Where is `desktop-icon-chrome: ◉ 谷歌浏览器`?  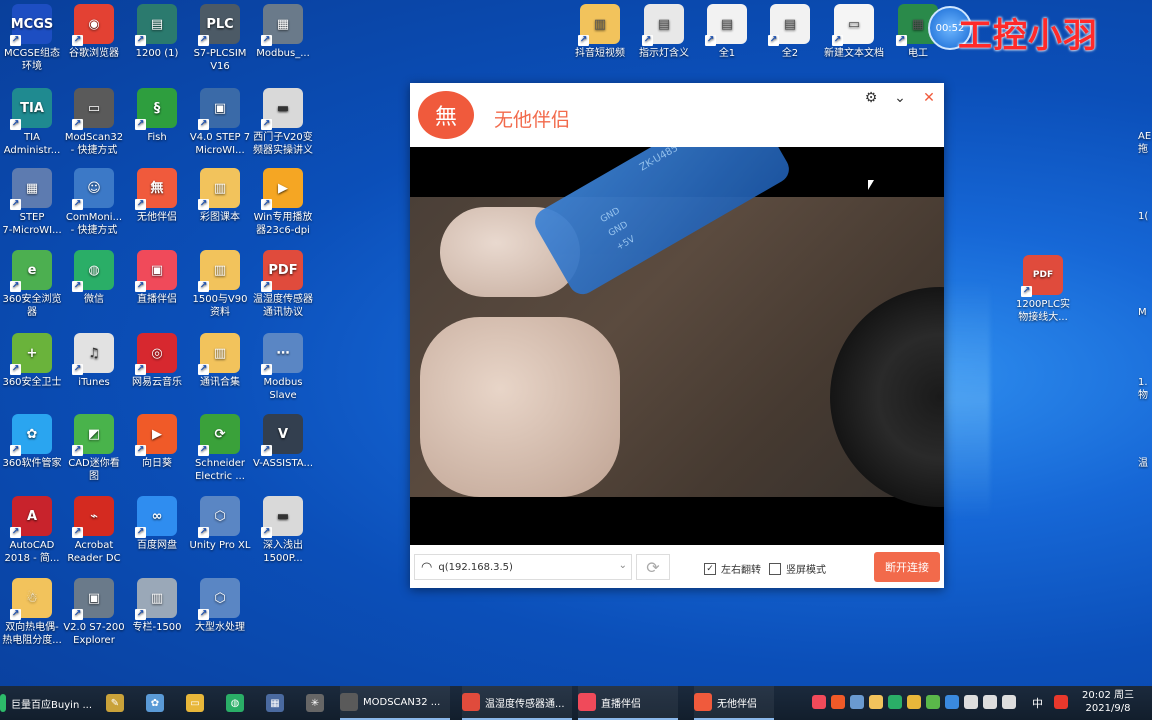
desktop-icon-chrome: ◉ 谷歌浏览器 is located at coordinates (94, 32).